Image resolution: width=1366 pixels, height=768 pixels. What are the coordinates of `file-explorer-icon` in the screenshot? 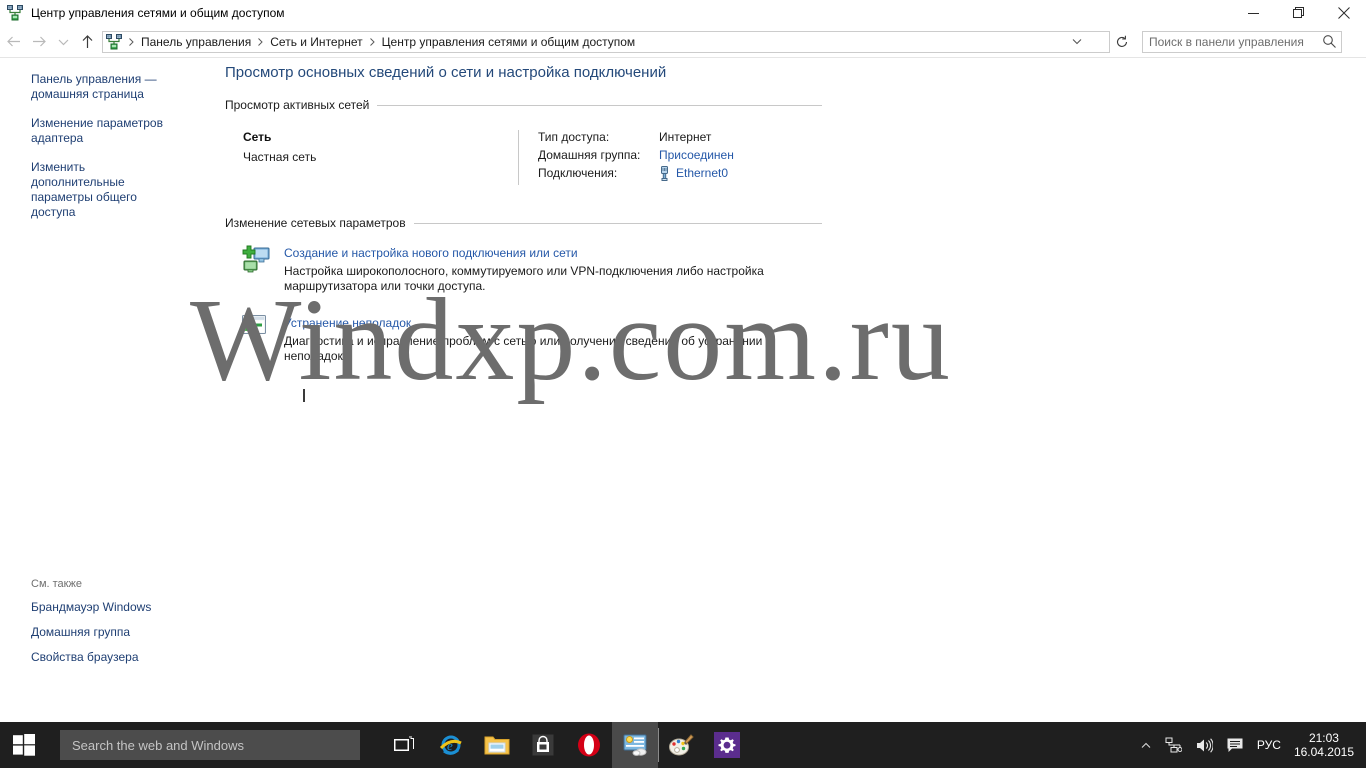 It's located at (497, 745).